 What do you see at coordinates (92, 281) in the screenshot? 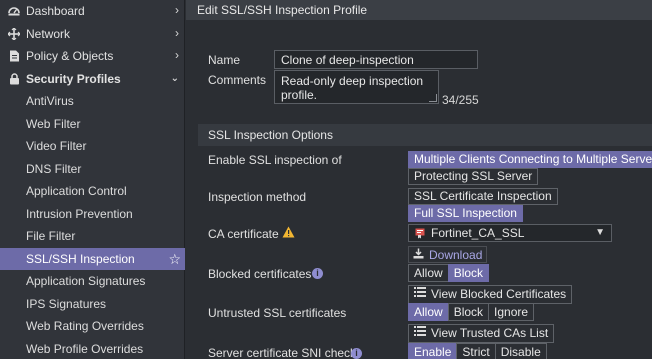
I see `sidebar-subitem-application-signatures: Application Signatures` at bounding box center [92, 281].